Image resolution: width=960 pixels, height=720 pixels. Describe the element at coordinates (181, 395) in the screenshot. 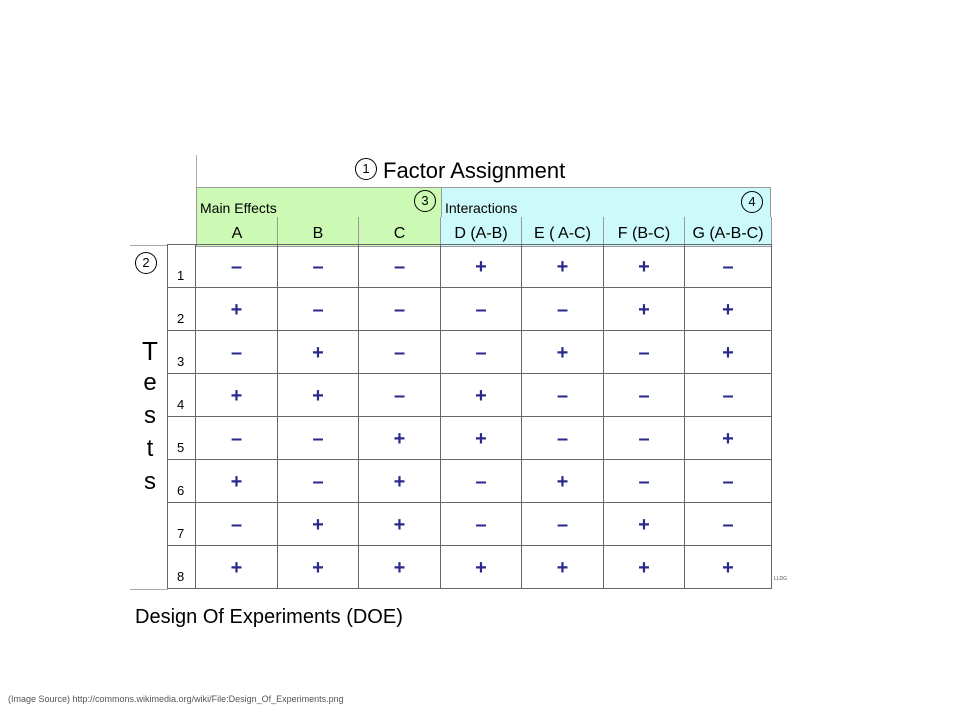

I see `test-number: 4` at that location.